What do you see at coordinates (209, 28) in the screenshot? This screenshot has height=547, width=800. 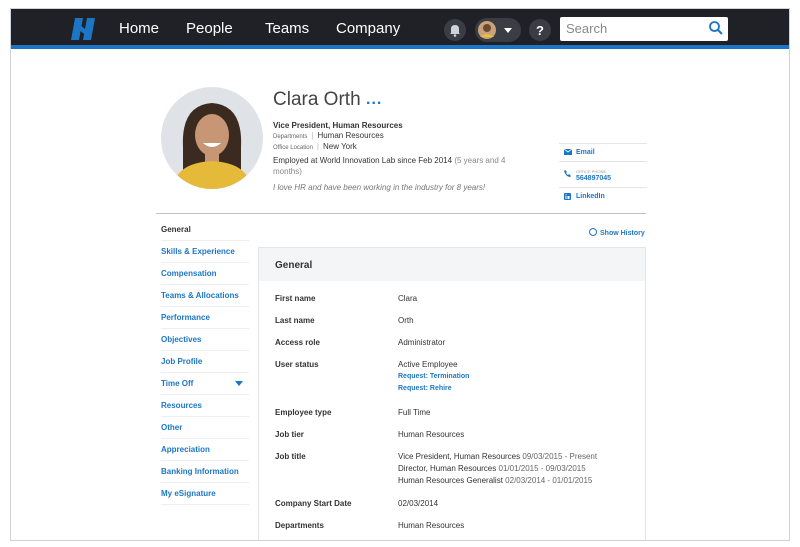 I see `nav-people: People` at bounding box center [209, 28].